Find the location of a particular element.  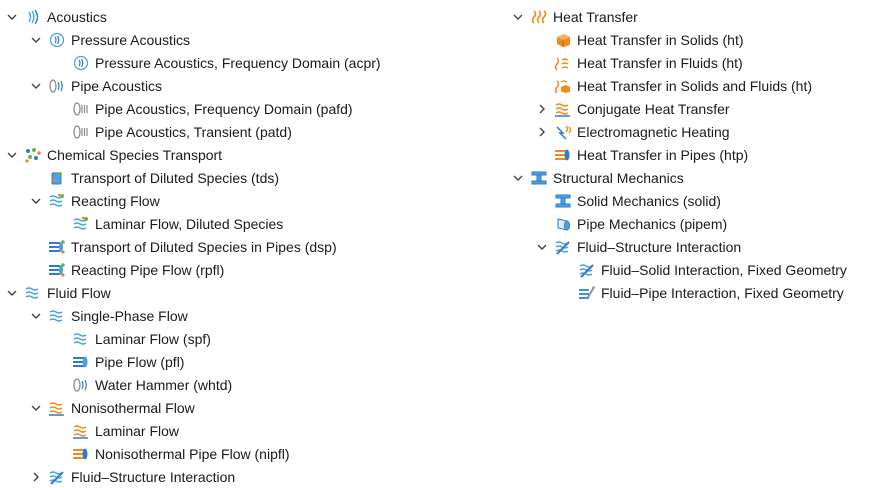

tree-node-label: Laminar Flow (spf) is located at coordinates (153, 338).